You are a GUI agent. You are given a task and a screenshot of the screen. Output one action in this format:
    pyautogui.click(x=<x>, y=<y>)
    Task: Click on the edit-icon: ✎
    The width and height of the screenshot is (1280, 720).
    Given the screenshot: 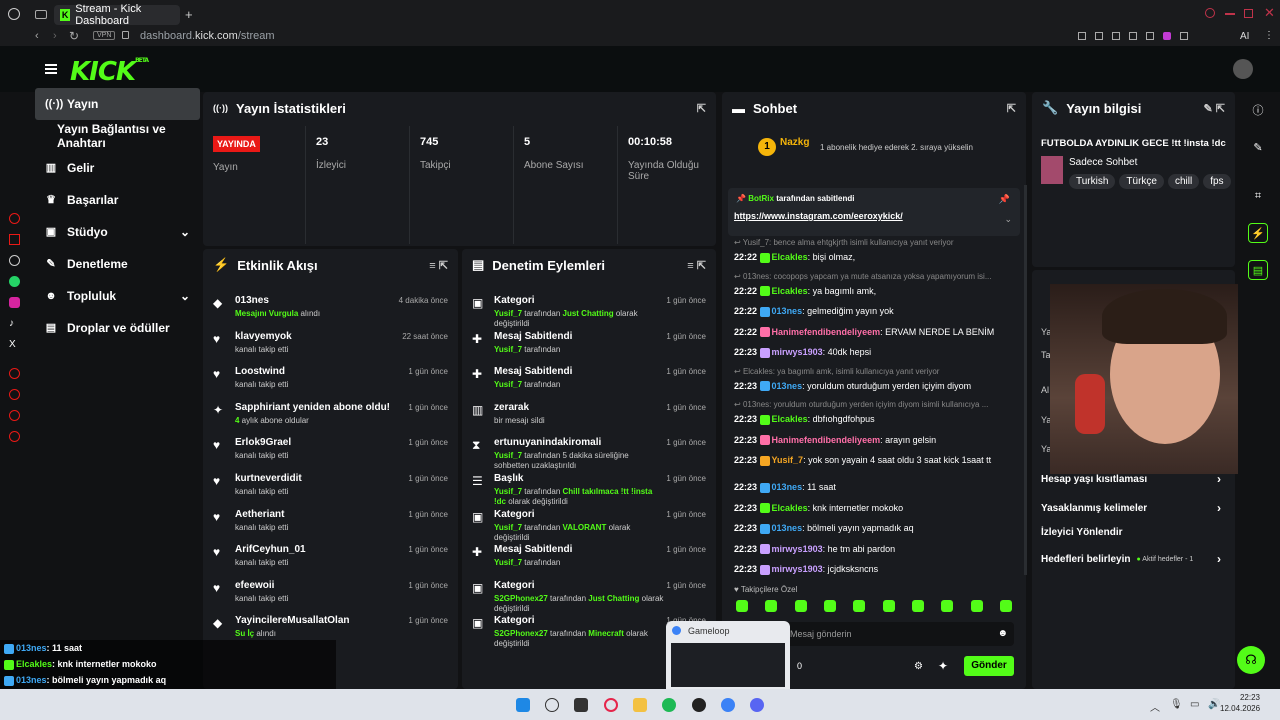 What is the action you would take?
    pyautogui.click(x=1258, y=147)
    